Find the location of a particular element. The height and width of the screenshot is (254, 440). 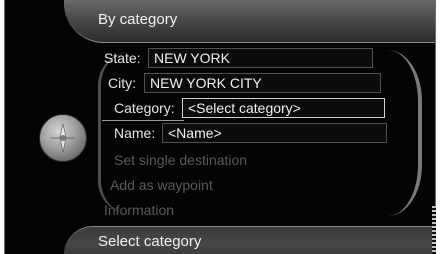

menu-item-set-single-destination: Set single destination is located at coordinates (214, 160).